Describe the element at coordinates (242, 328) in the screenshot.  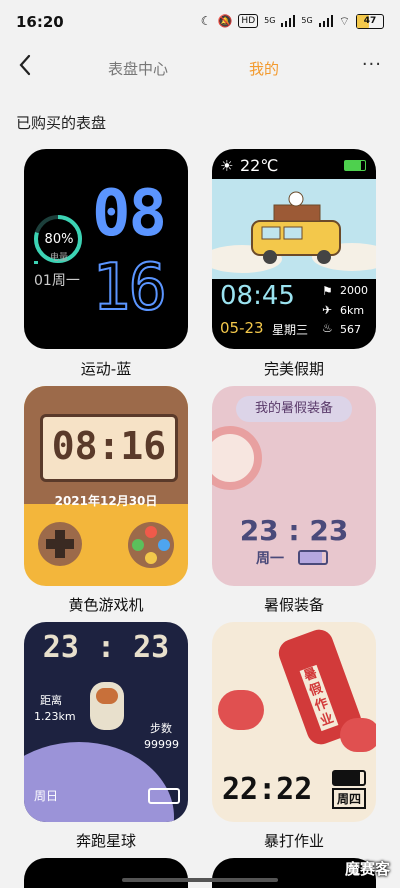
I see `holiday-date: 05-23` at that location.